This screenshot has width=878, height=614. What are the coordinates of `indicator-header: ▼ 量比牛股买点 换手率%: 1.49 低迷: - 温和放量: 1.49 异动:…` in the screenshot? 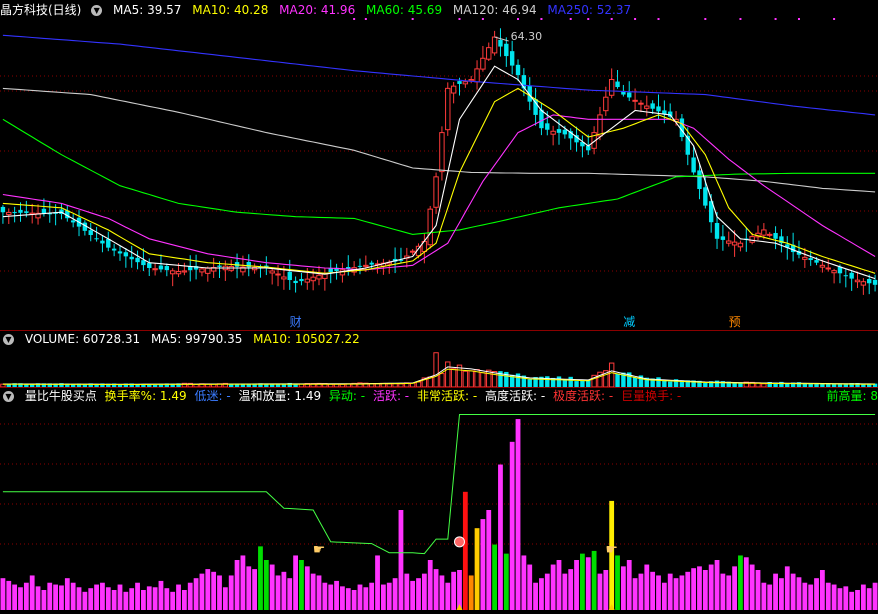 It's located at (439, 396).